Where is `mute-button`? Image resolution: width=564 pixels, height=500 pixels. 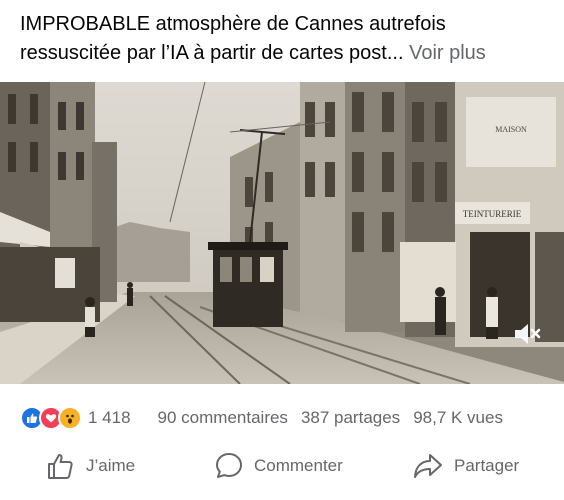 mute-button is located at coordinates (528, 334).